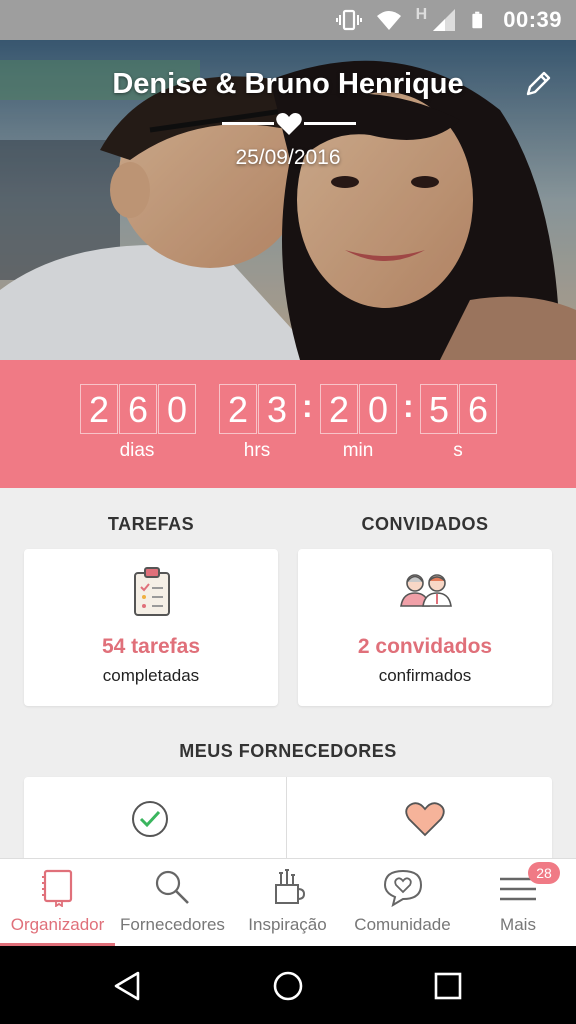 The height and width of the screenshot is (1024, 576). I want to click on couple-names: Denise & Bruno Henrique, so click(288, 84).